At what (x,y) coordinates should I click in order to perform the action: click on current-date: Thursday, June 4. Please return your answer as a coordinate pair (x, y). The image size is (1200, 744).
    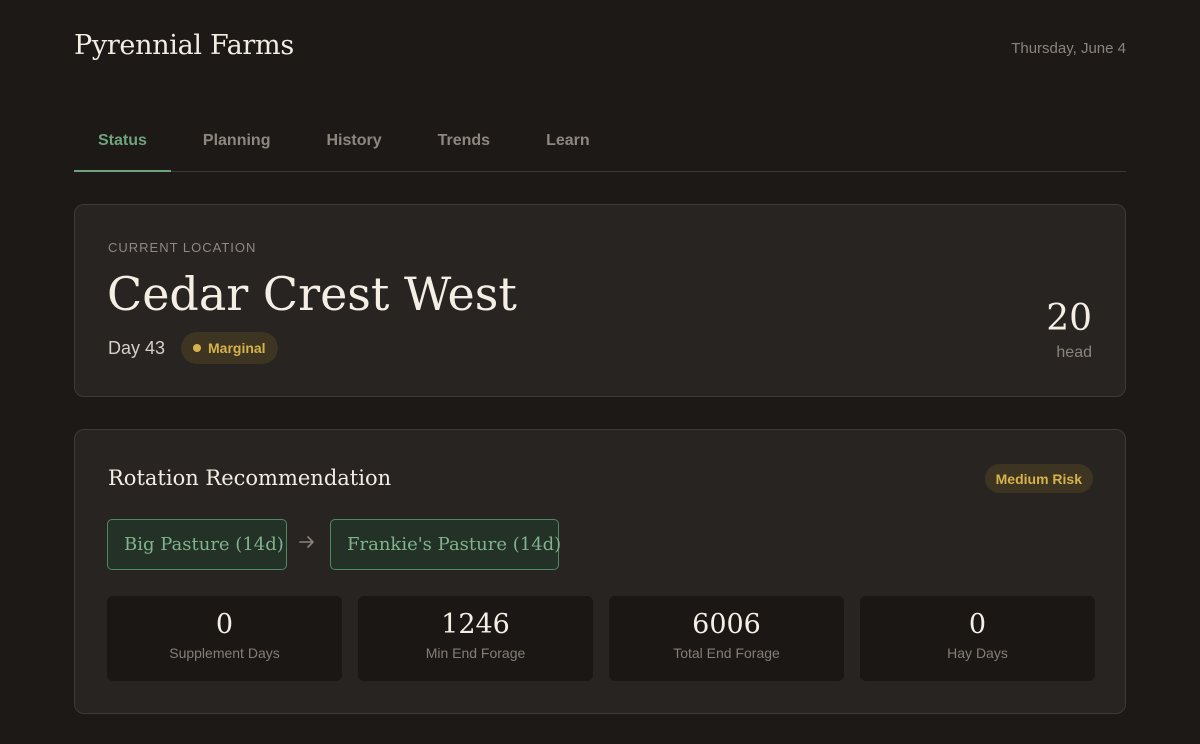
    Looking at the image, I should click on (1068, 48).